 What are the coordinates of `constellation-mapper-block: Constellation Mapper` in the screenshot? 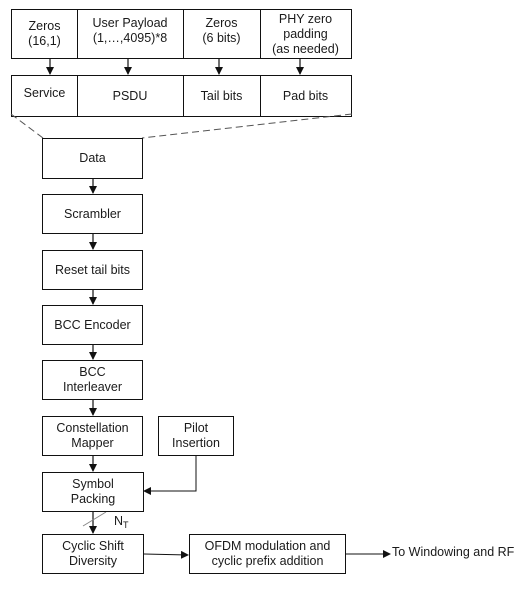 It's located at (92, 436).